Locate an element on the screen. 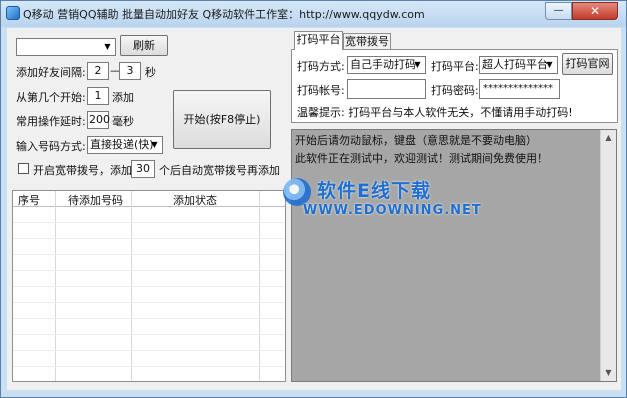  log-scrollbar: ▲ ▼ is located at coordinates (608, 255).